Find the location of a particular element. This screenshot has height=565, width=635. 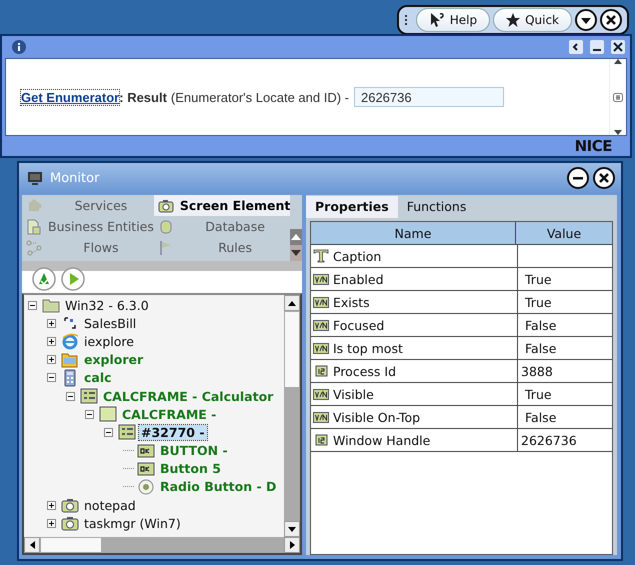

result-field: 2626736 is located at coordinates (429, 97).